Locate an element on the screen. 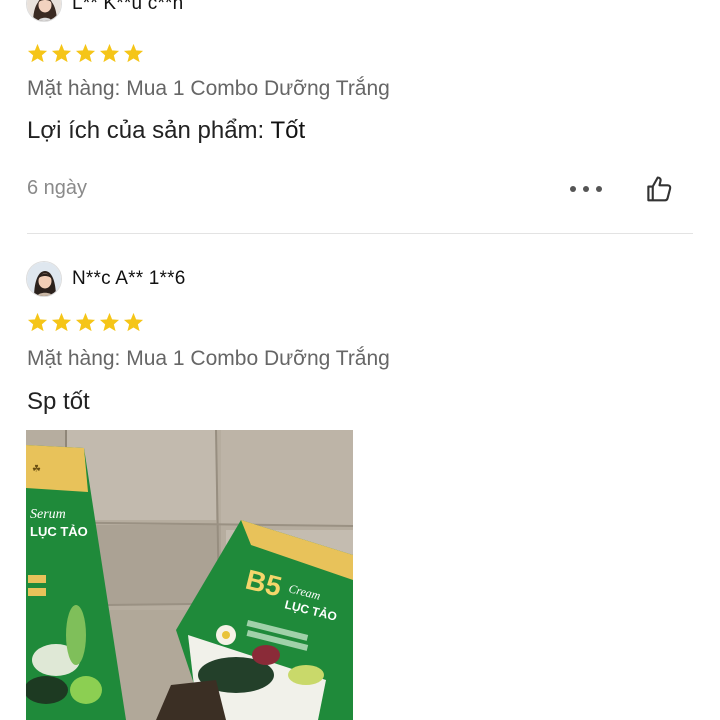 This screenshot has height=720, width=720. reviewer-name: N**c A** 1**6 is located at coordinates (129, 278).